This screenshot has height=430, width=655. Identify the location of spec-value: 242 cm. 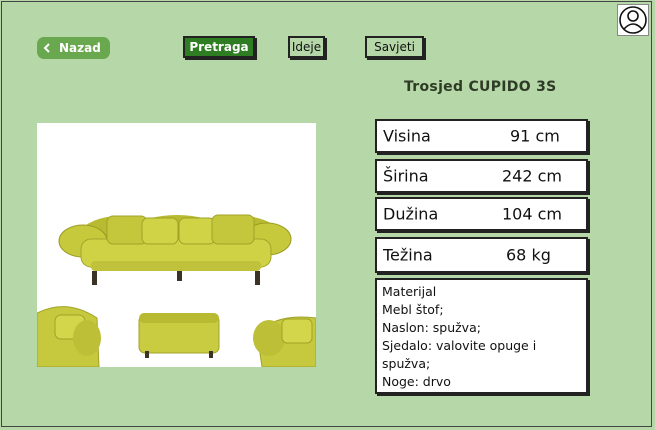
(532, 176).